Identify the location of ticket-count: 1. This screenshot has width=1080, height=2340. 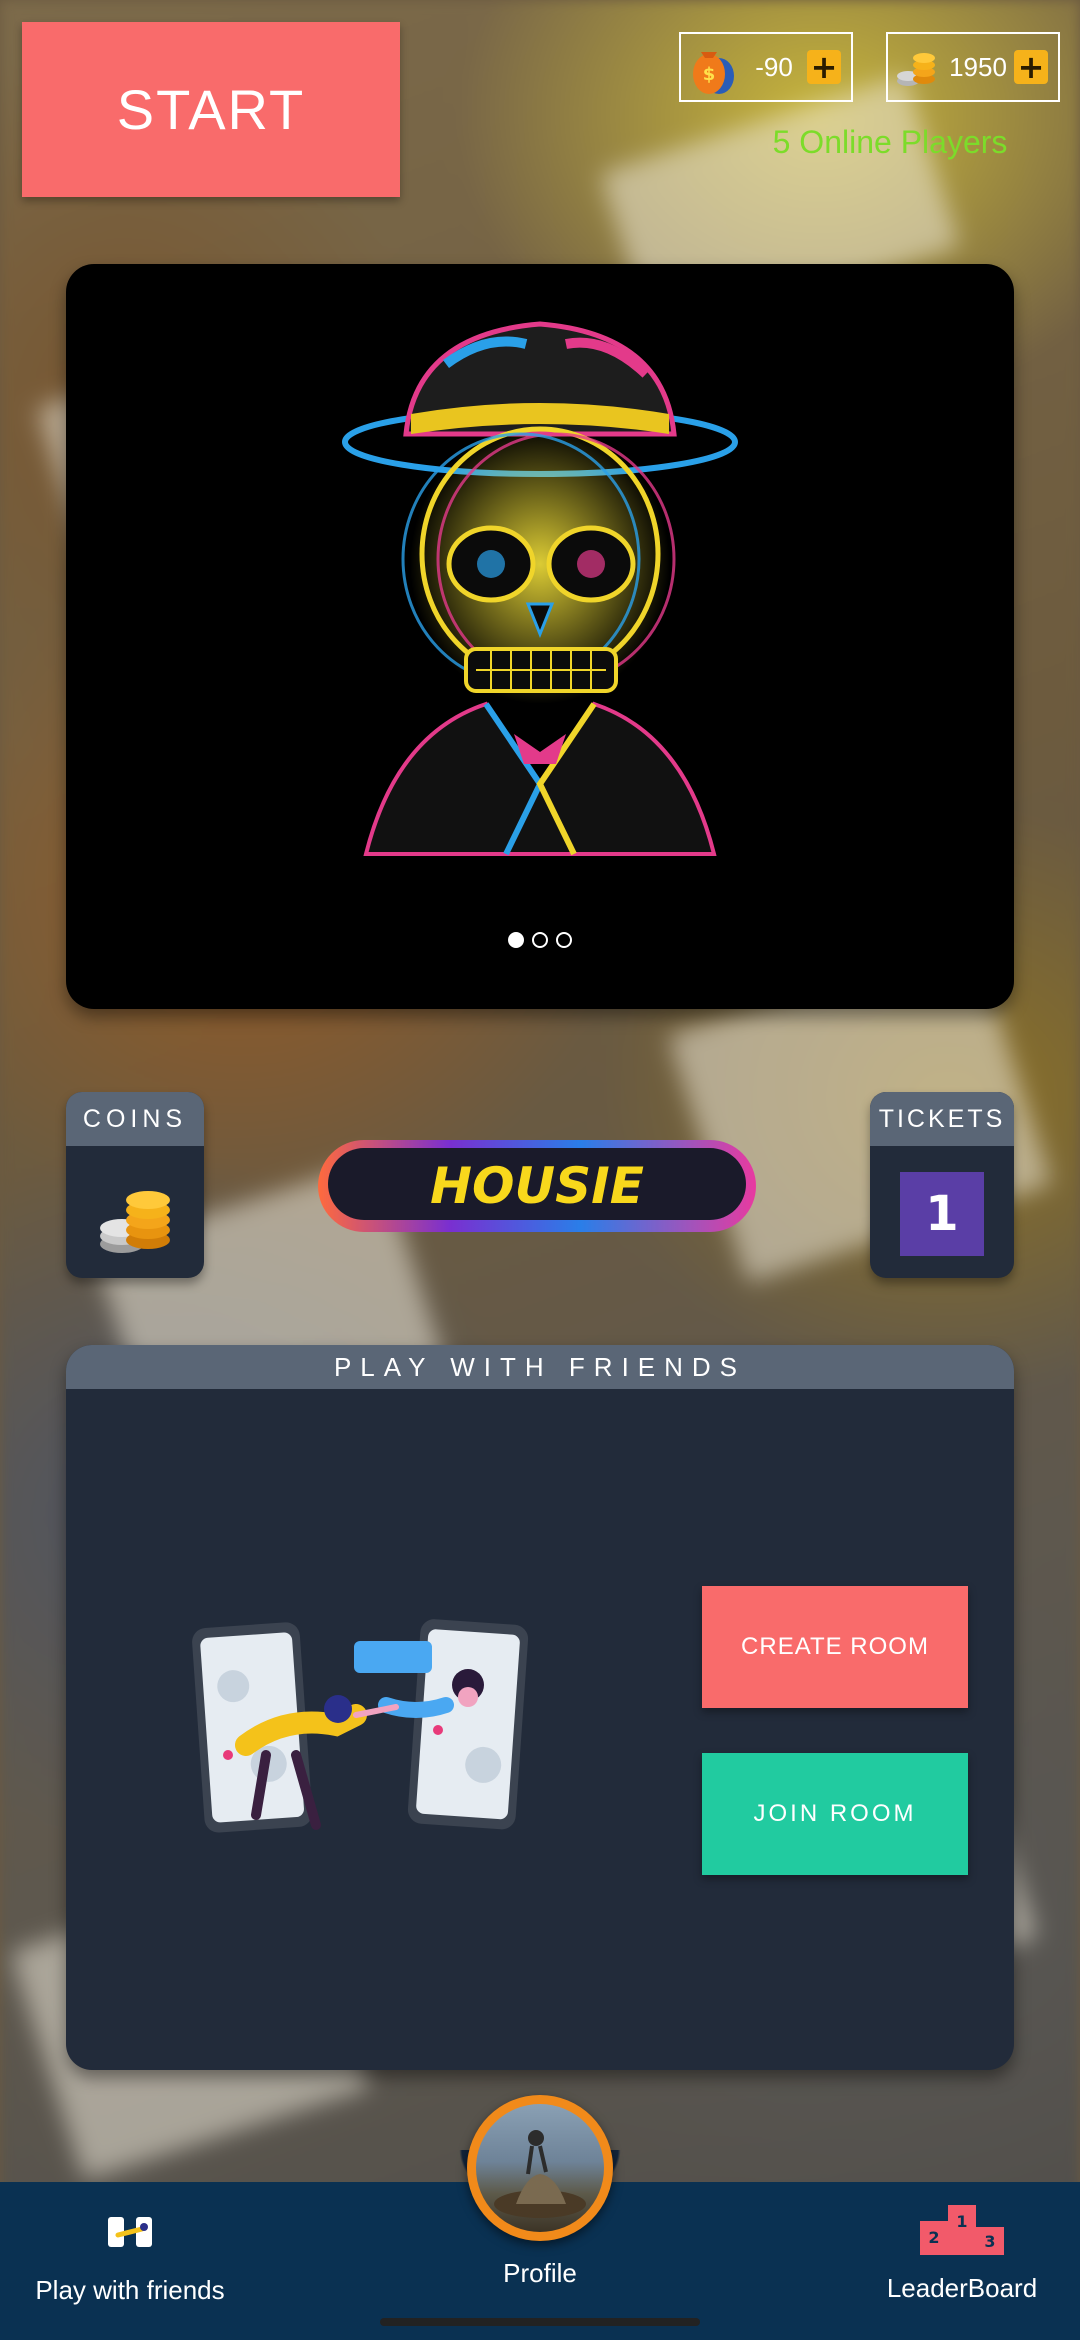
(942, 1214).